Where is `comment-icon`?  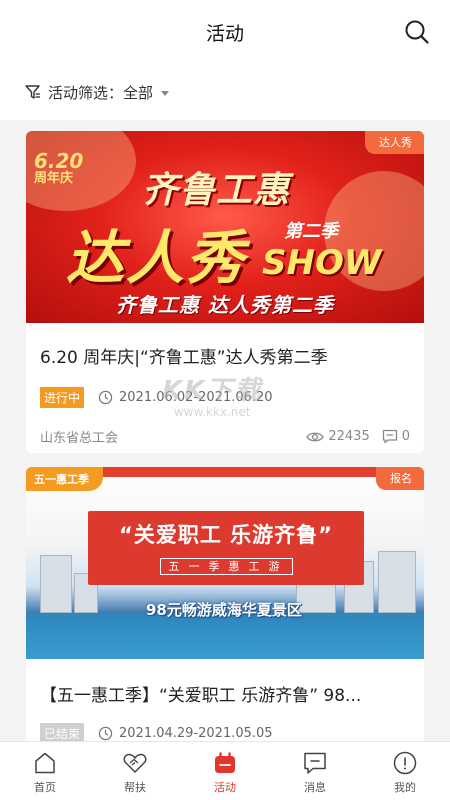 comment-icon is located at coordinates (389, 436).